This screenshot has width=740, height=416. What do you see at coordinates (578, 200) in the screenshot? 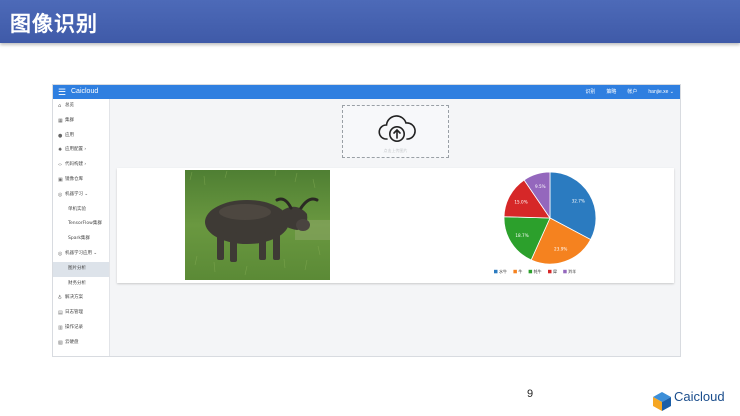
I see `pie-value-label: 32.7%` at bounding box center [578, 200].